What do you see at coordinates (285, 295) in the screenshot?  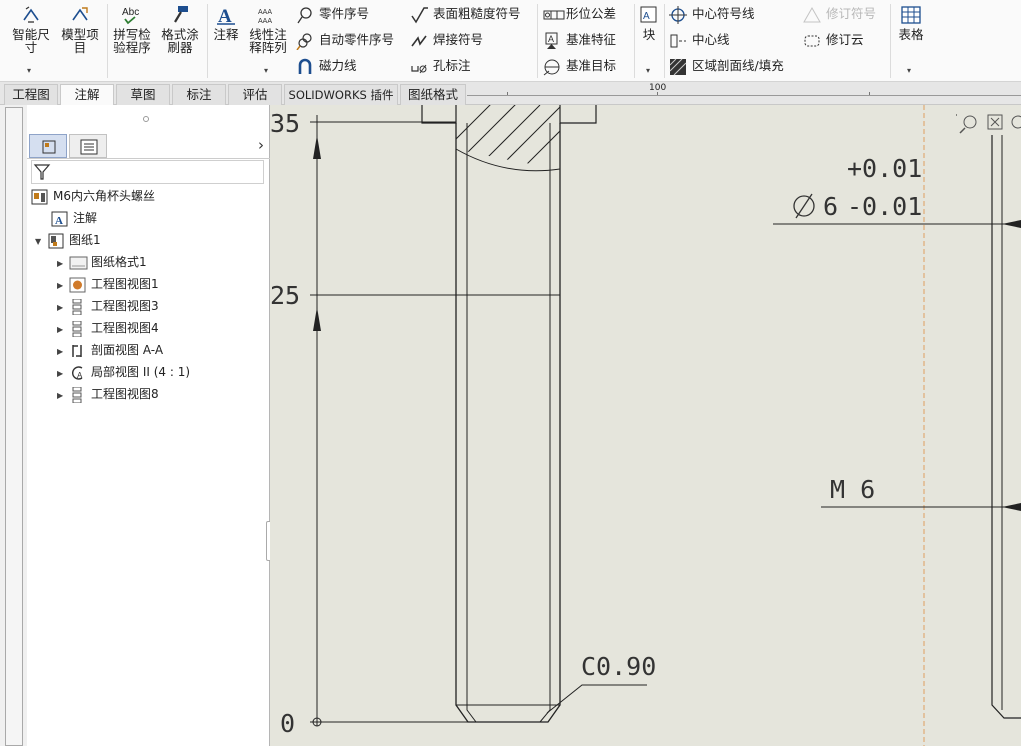 I see `ordinate-label-25: 25` at bounding box center [285, 295].